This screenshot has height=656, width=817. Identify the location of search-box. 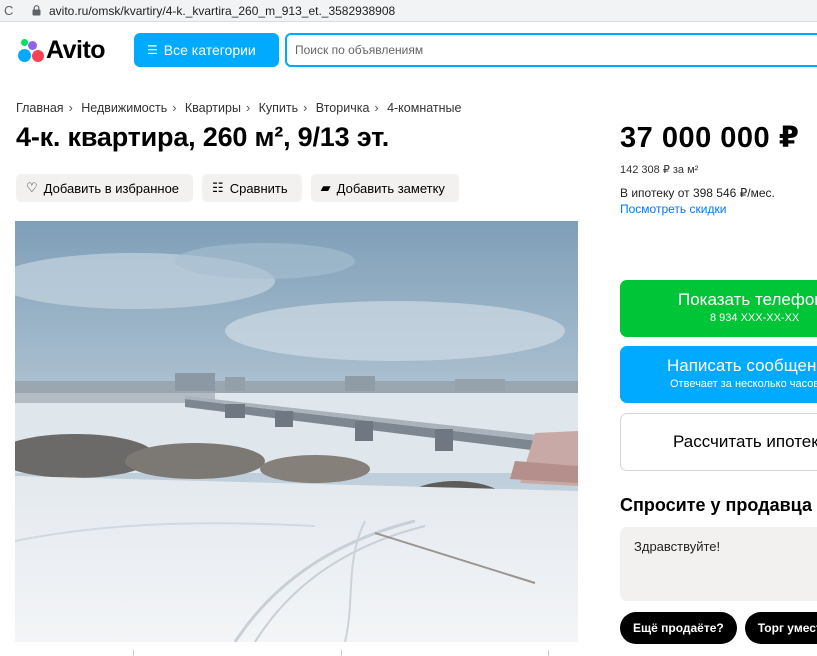
(551, 50).